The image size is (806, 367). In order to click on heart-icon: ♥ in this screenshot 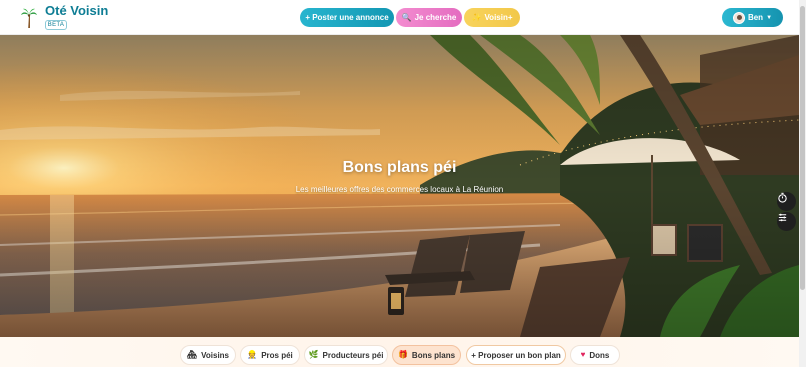, I will do `click(583, 354)`.